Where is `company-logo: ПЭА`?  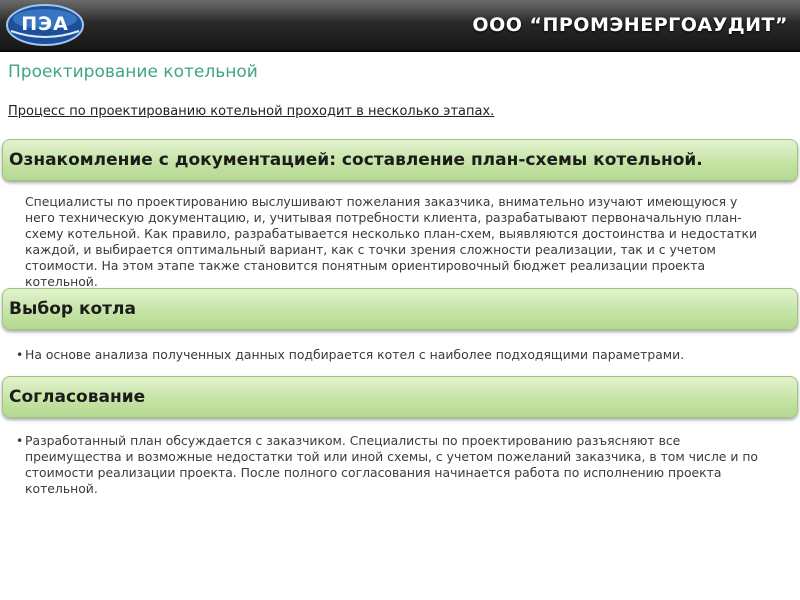 company-logo: ПЭА is located at coordinates (45, 25).